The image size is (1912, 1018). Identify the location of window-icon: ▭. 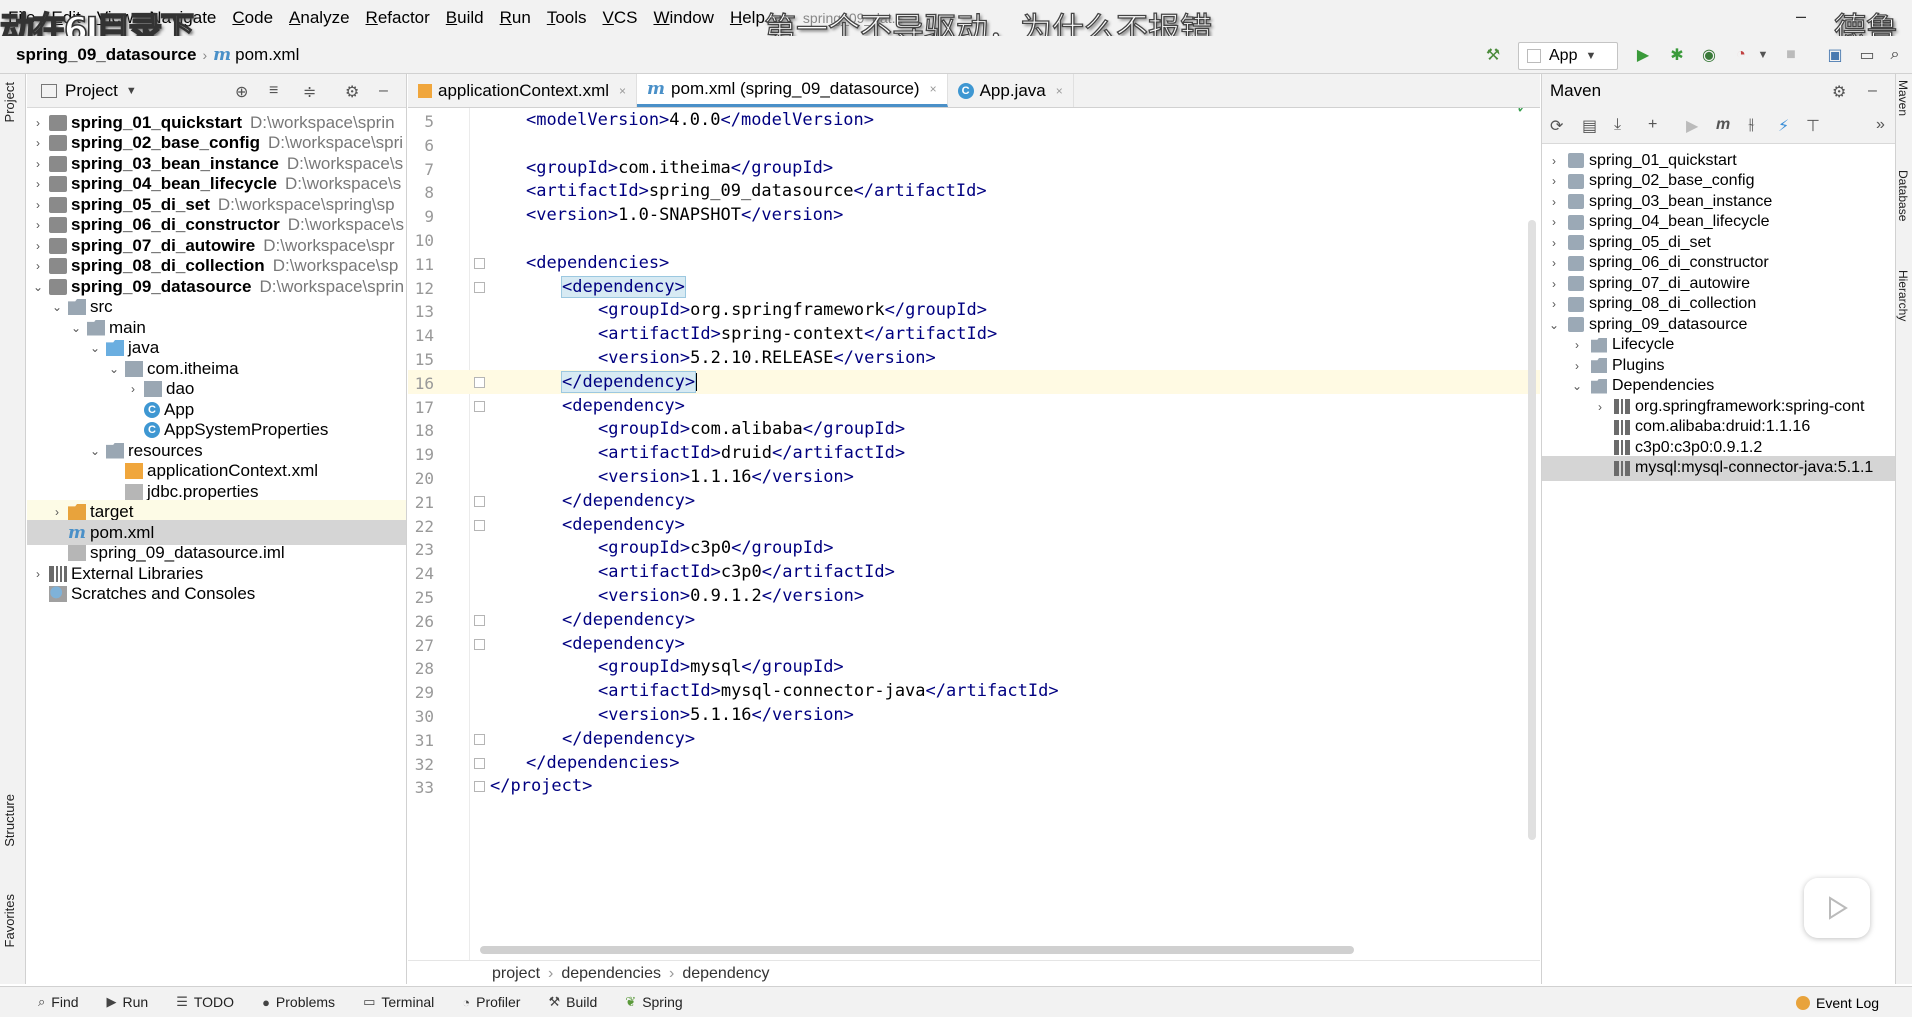
(1867, 55).